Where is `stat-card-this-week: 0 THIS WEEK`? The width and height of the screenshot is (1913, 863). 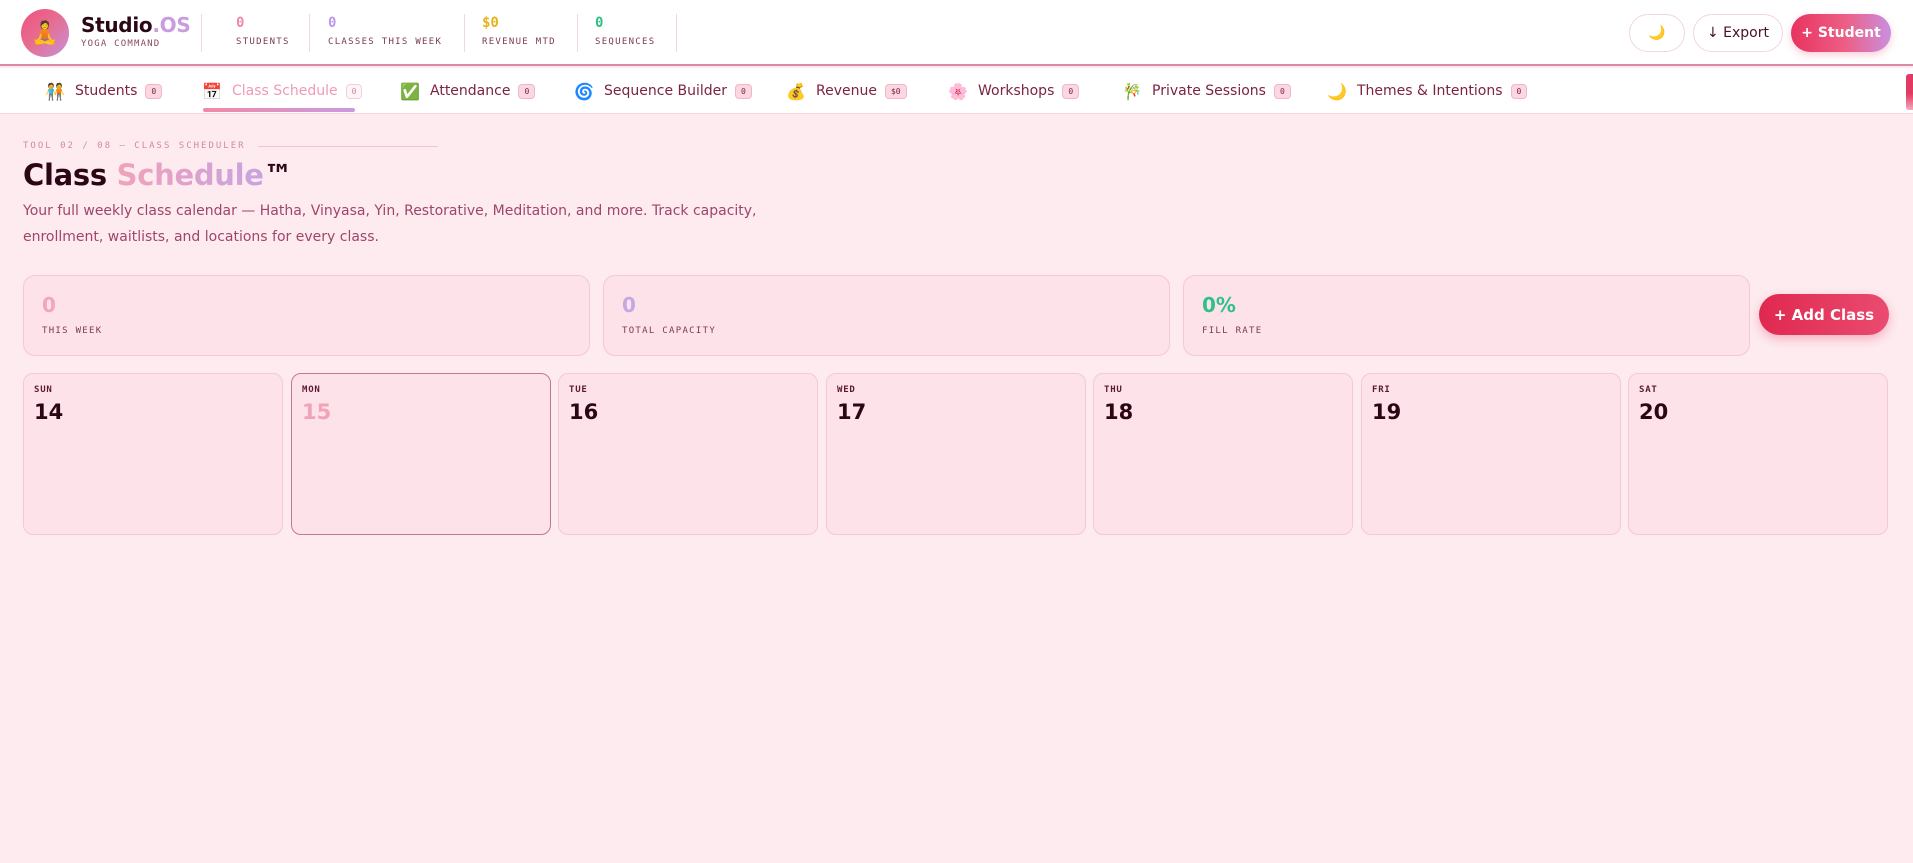
stat-card-this-week: 0 THIS WEEK is located at coordinates (306, 315).